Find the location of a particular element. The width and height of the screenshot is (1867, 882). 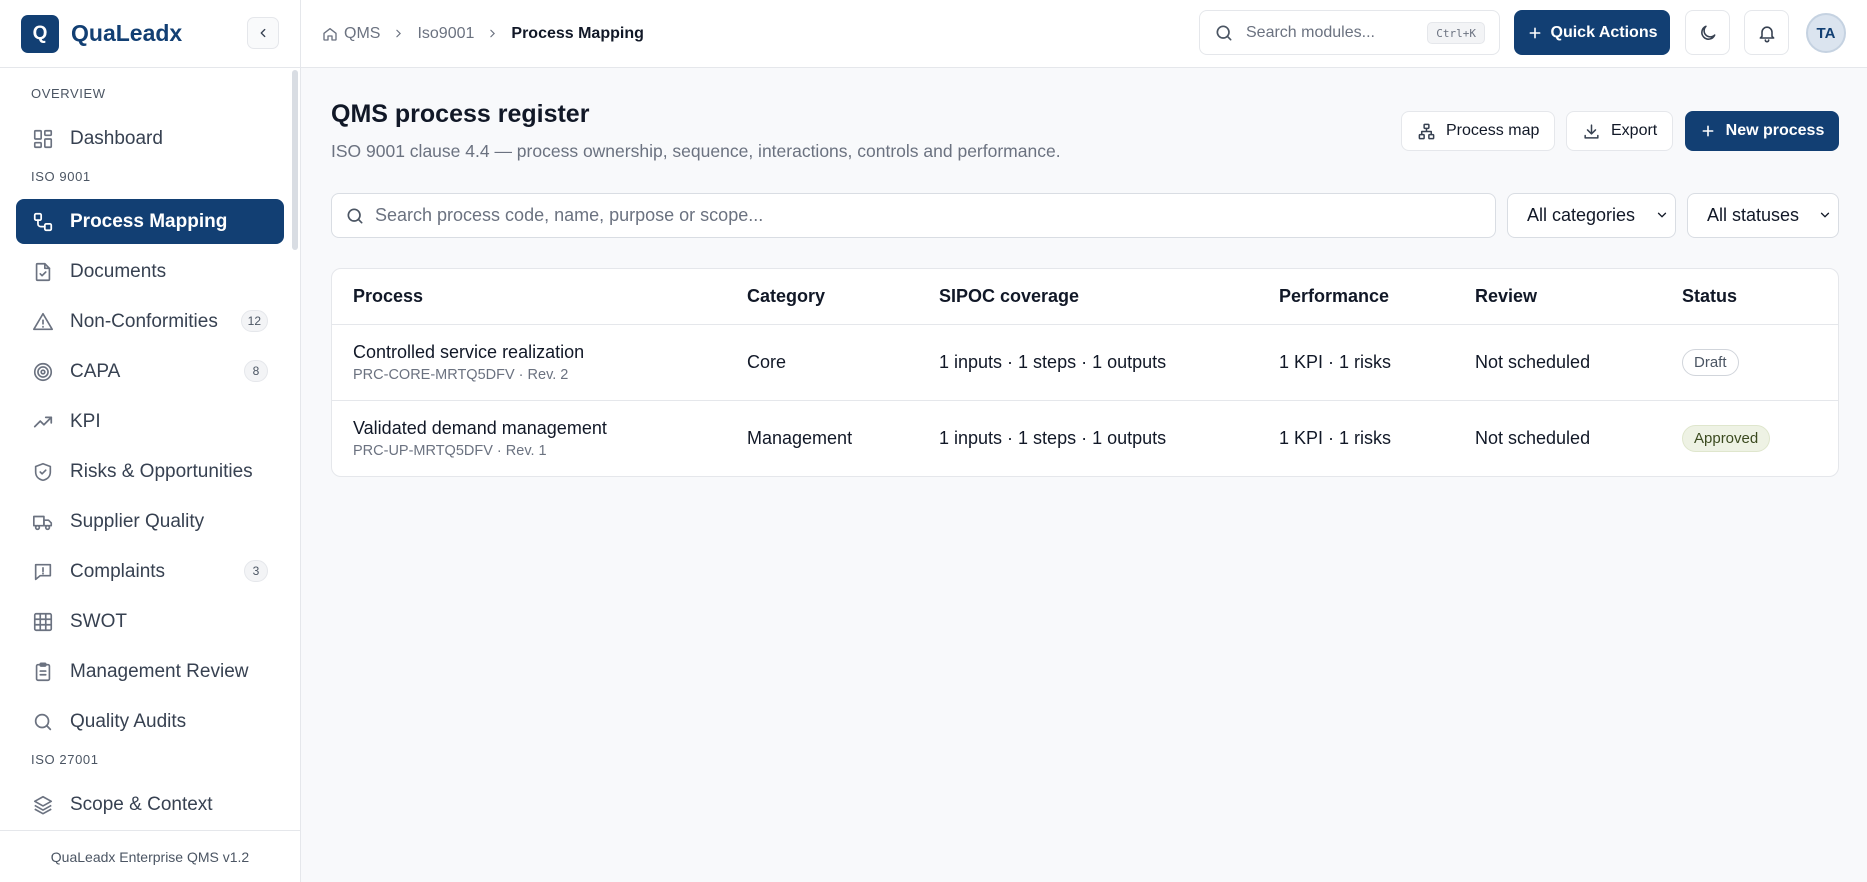

sitemap-icon is located at coordinates (1426, 131).